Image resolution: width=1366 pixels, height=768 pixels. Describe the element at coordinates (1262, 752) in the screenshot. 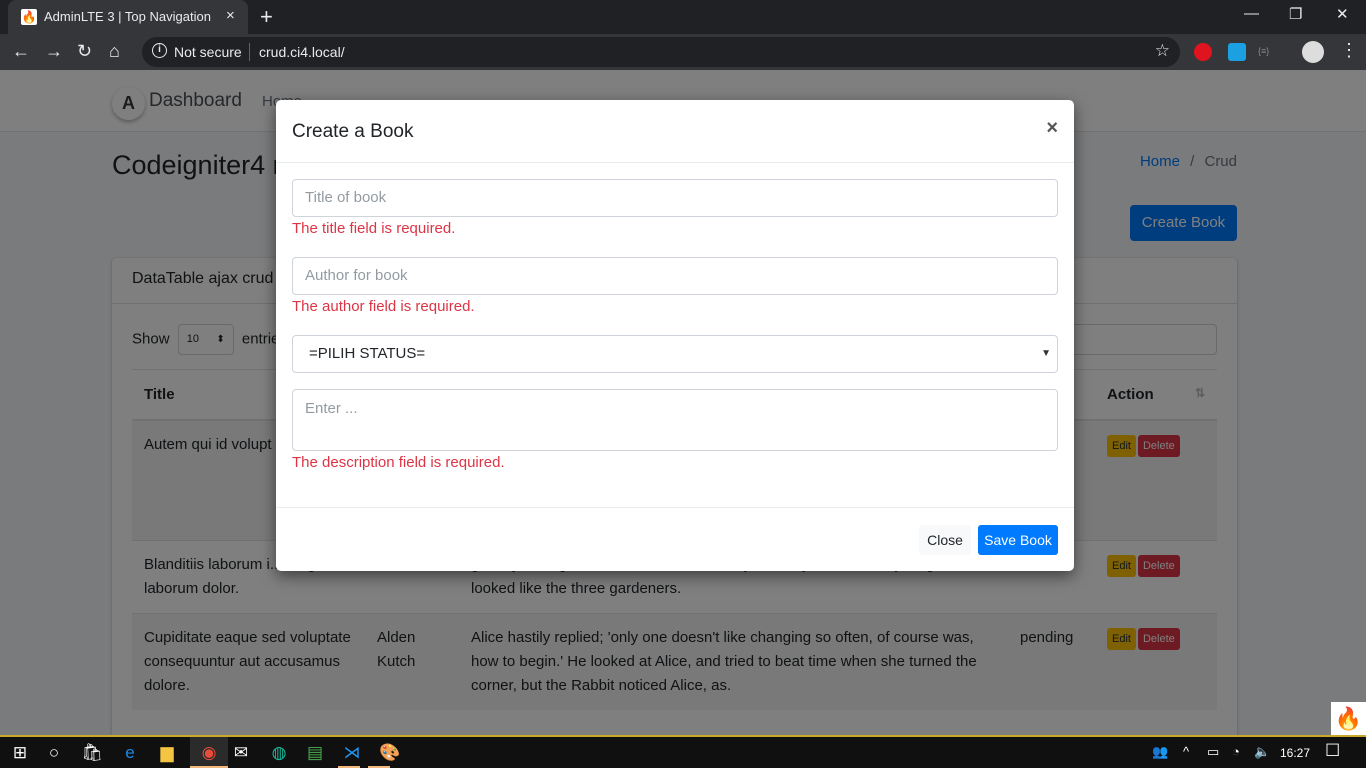

I see `volume-icon: 🔈` at that location.